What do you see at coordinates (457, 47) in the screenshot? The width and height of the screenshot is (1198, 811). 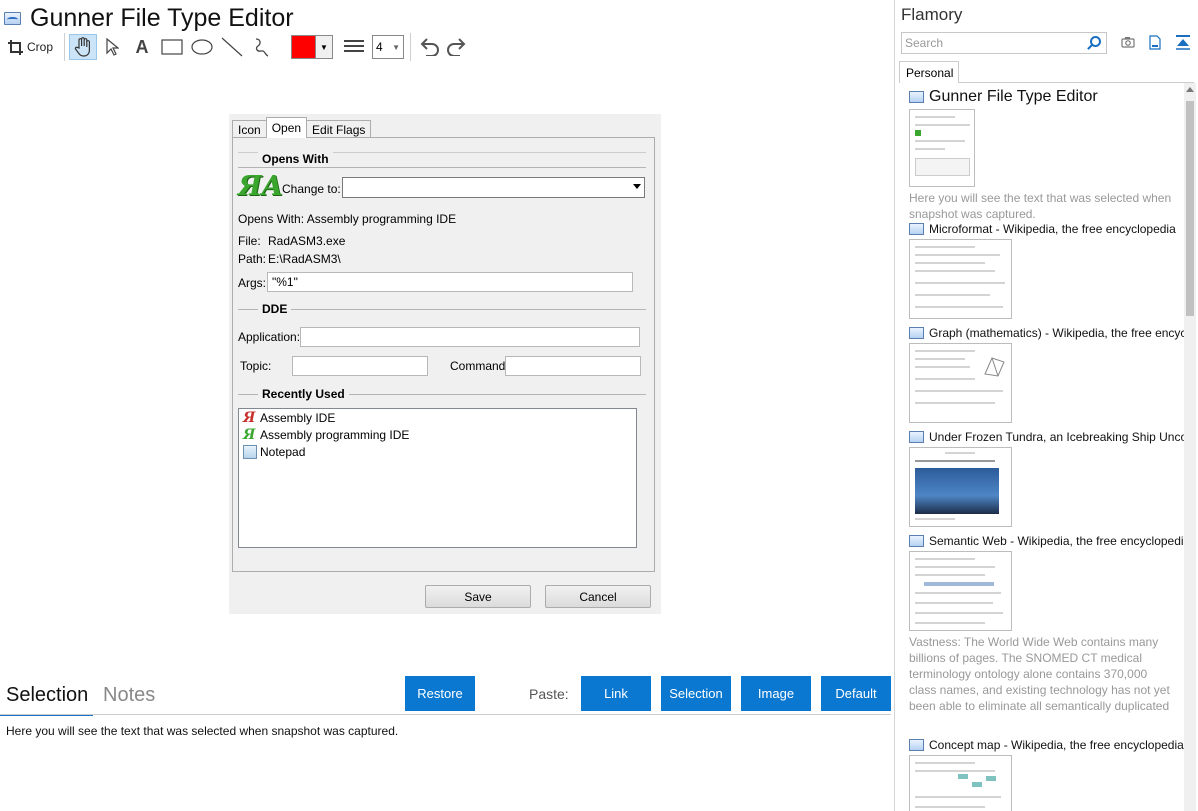 I see `redo-button` at bounding box center [457, 47].